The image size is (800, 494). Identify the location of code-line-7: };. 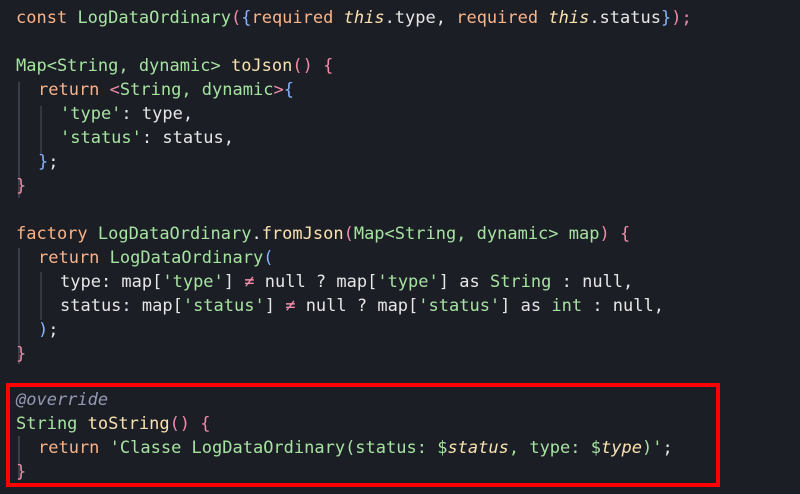
(29, 162).